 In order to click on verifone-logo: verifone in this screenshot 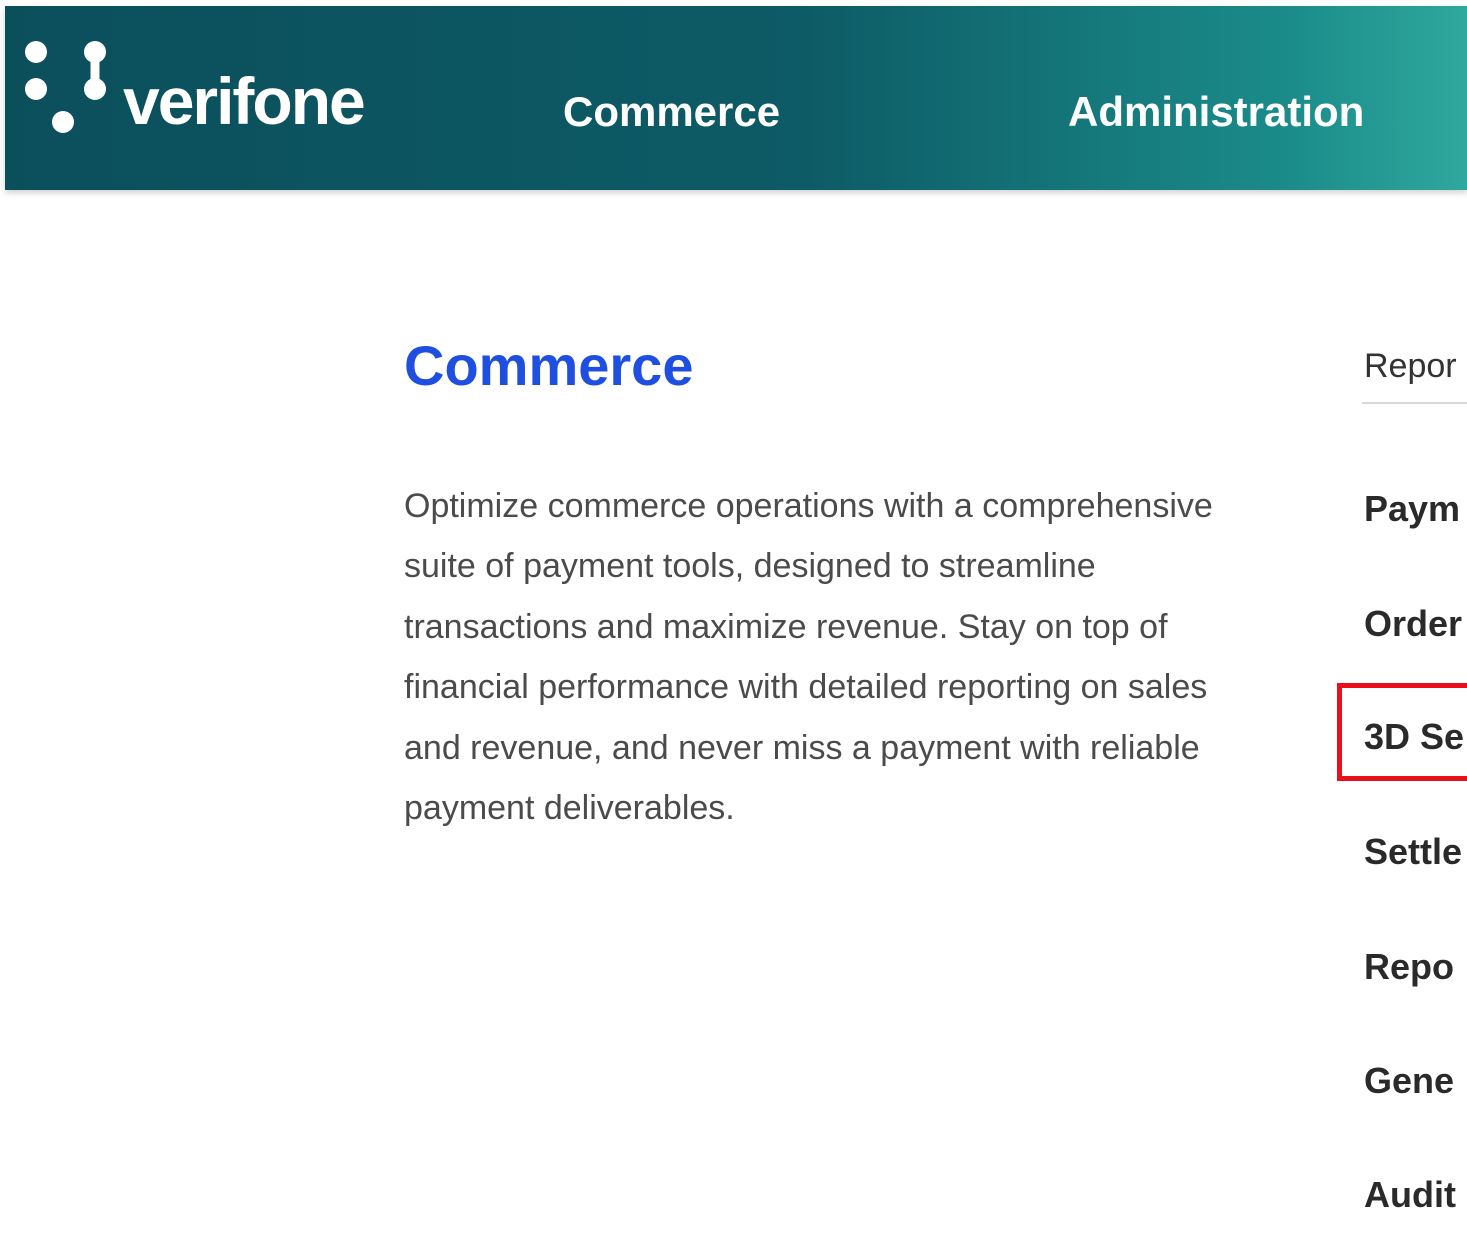, I will do `click(218, 89)`.